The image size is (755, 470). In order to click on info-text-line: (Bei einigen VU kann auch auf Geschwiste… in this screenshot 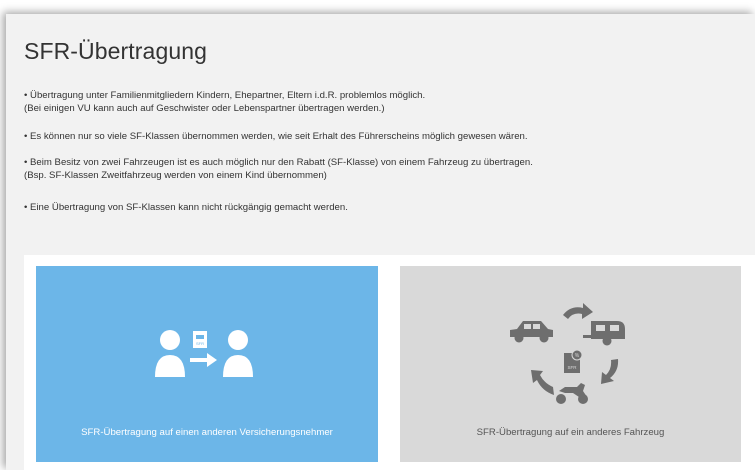, I will do `click(204, 108)`.